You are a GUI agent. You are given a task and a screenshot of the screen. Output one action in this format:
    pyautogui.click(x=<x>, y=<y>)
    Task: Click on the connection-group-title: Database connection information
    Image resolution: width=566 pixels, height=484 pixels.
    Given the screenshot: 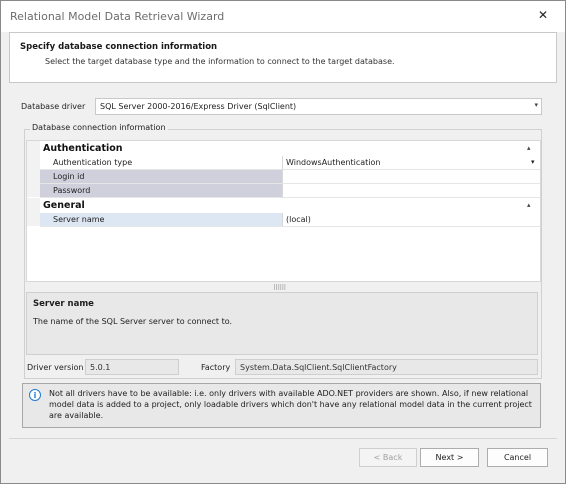 What is the action you would take?
    pyautogui.click(x=99, y=127)
    